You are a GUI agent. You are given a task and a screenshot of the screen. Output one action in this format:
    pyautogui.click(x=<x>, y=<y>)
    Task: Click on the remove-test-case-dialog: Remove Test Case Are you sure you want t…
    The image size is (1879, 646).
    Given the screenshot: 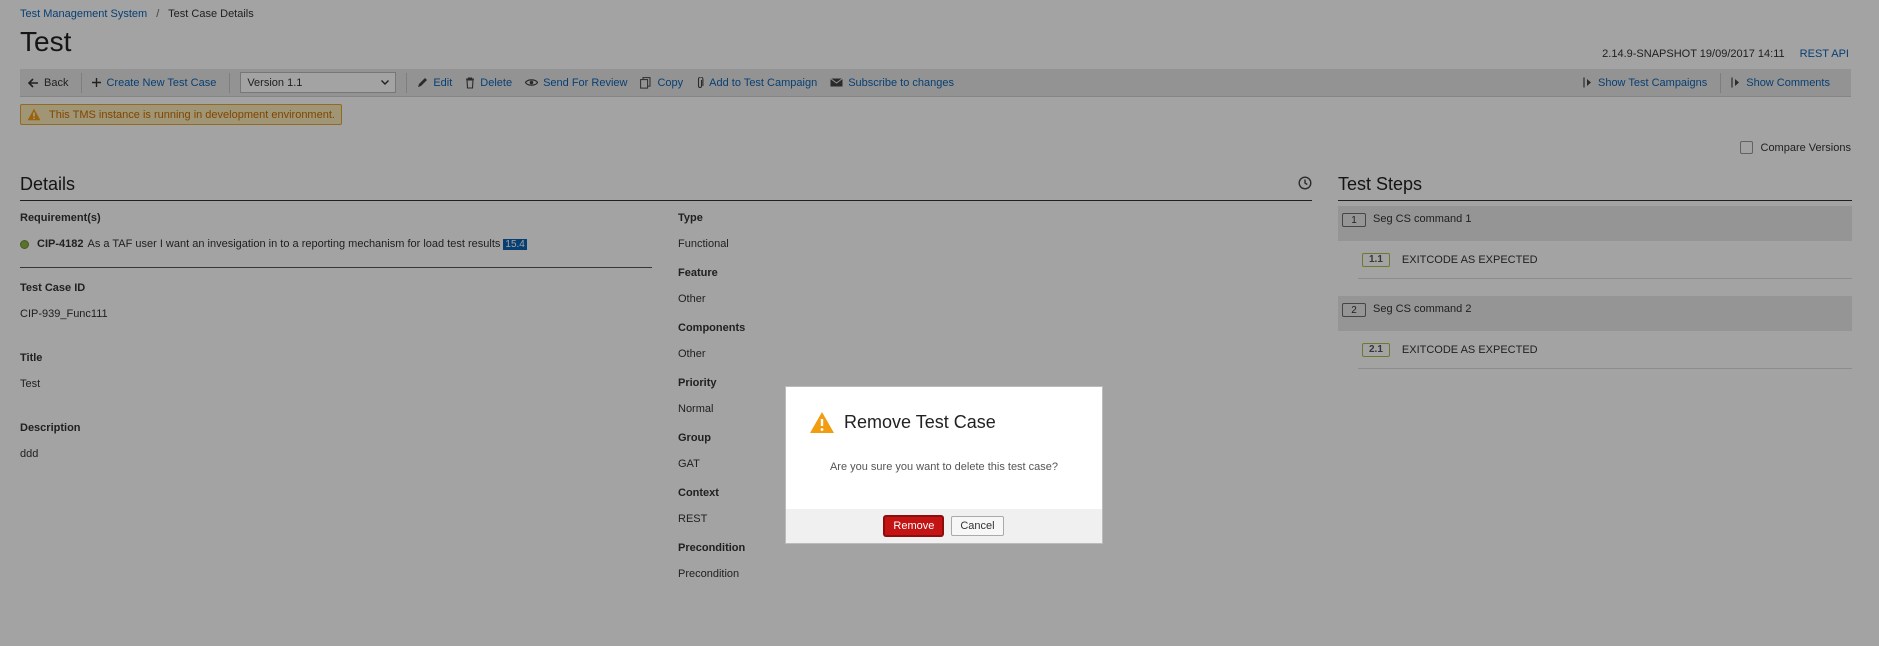 What is the action you would take?
    pyautogui.click(x=944, y=465)
    